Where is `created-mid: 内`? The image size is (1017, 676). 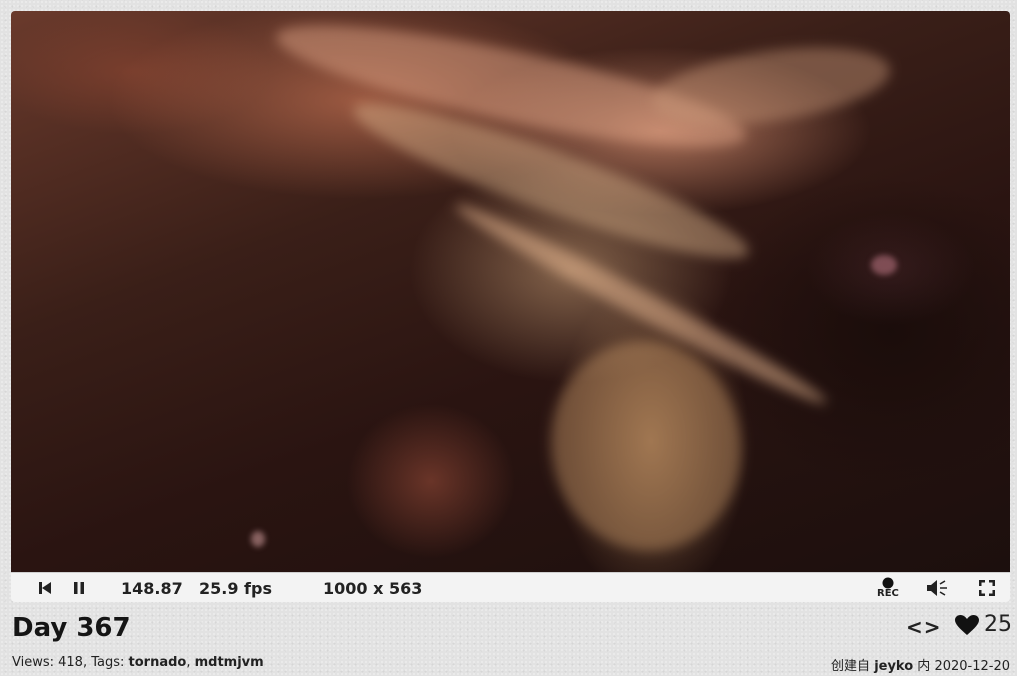 created-mid: 内 is located at coordinates (924, 666).